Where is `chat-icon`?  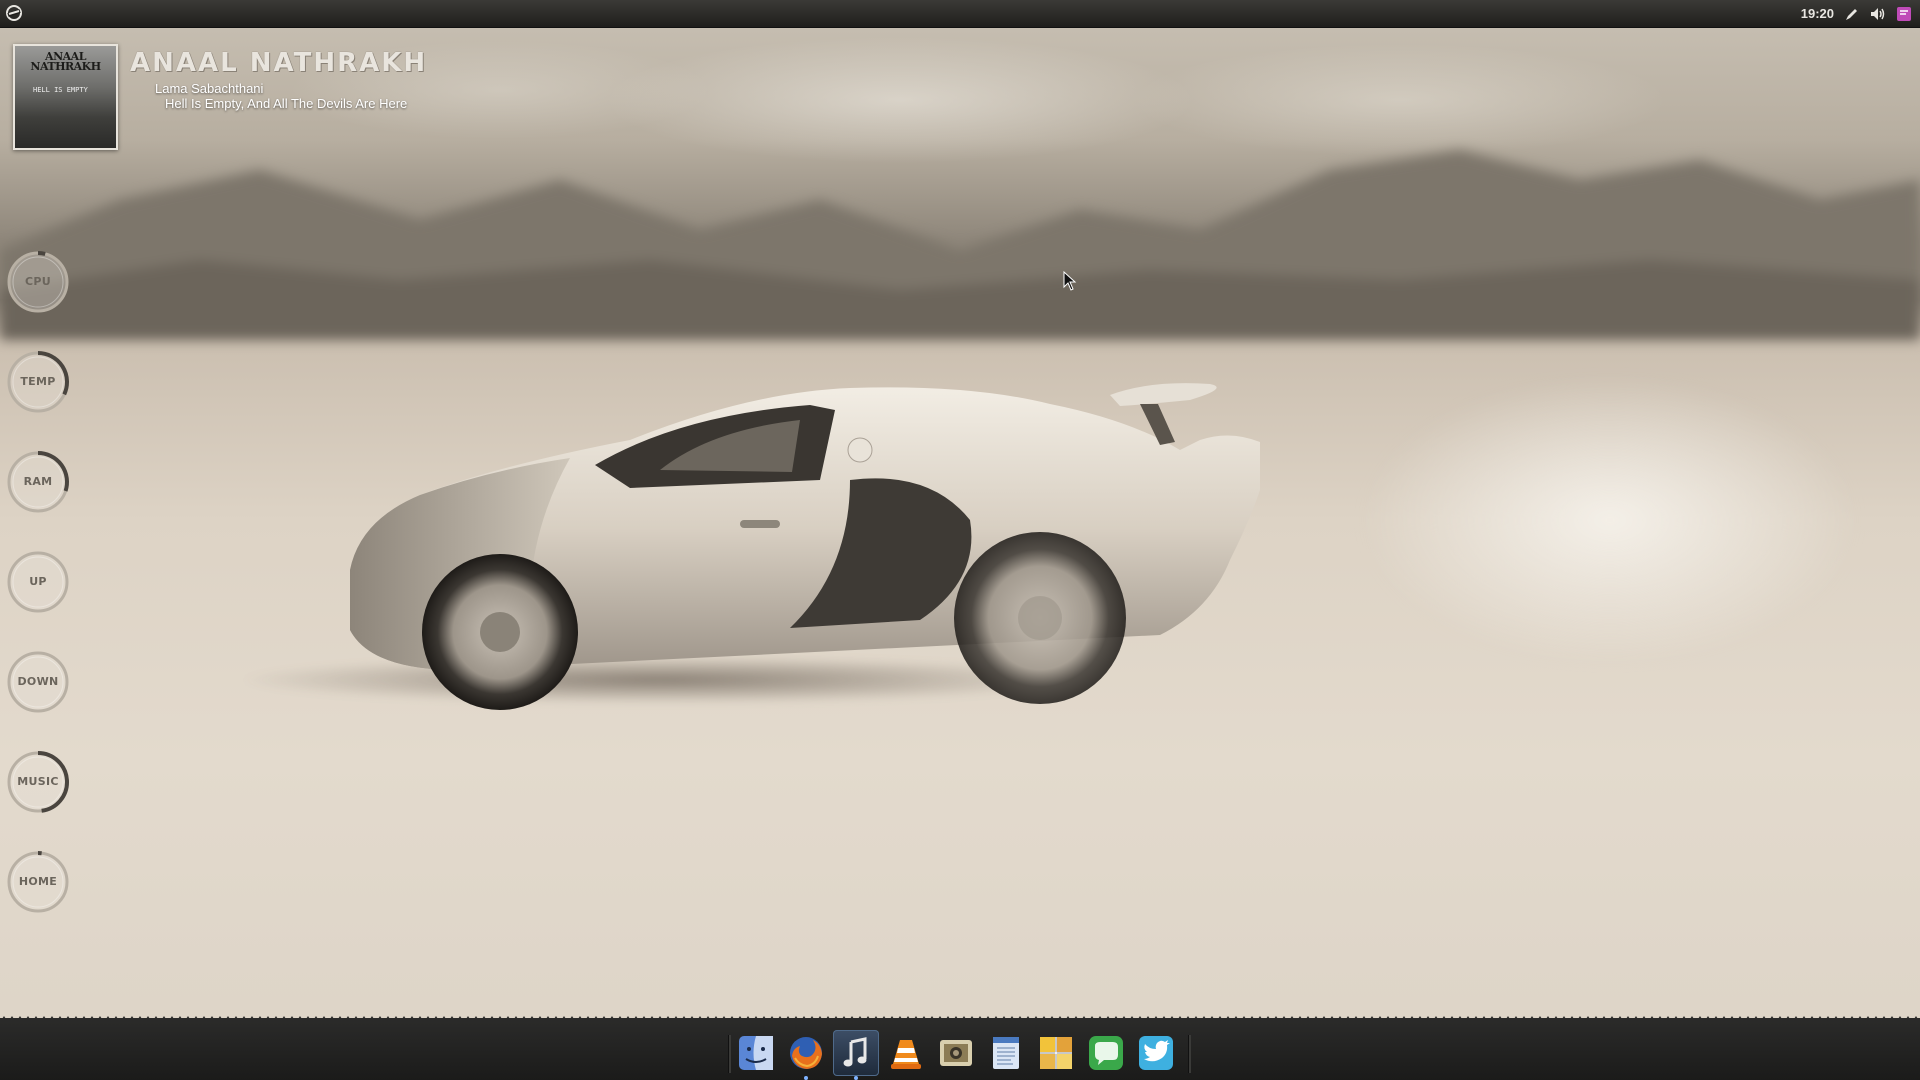 chat-icon is located at coordinates (1106, 1053).